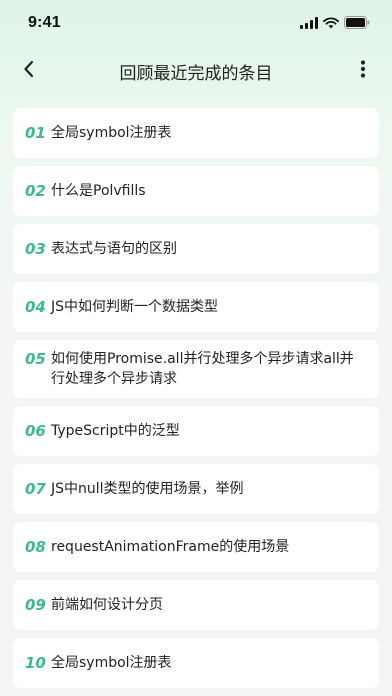 This screenshot has width=392, height=696. I want to click on more-vertical-icon, so click(363, 71).